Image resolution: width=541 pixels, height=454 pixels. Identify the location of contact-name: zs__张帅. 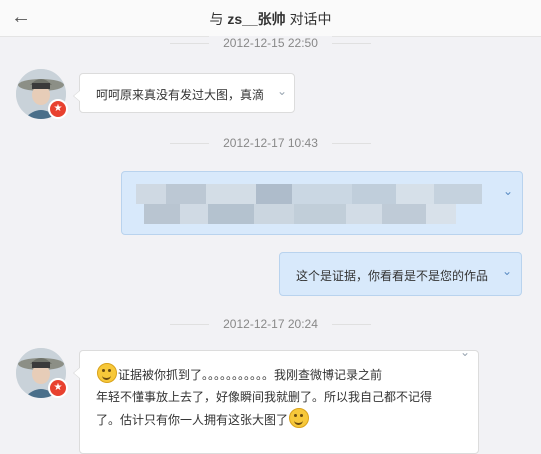
(256, 19).